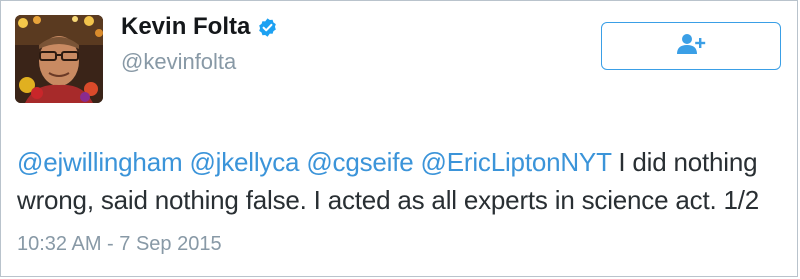  Describe the element at coordinates (59, 59) in the screenshot. I see `avatar` at that location.